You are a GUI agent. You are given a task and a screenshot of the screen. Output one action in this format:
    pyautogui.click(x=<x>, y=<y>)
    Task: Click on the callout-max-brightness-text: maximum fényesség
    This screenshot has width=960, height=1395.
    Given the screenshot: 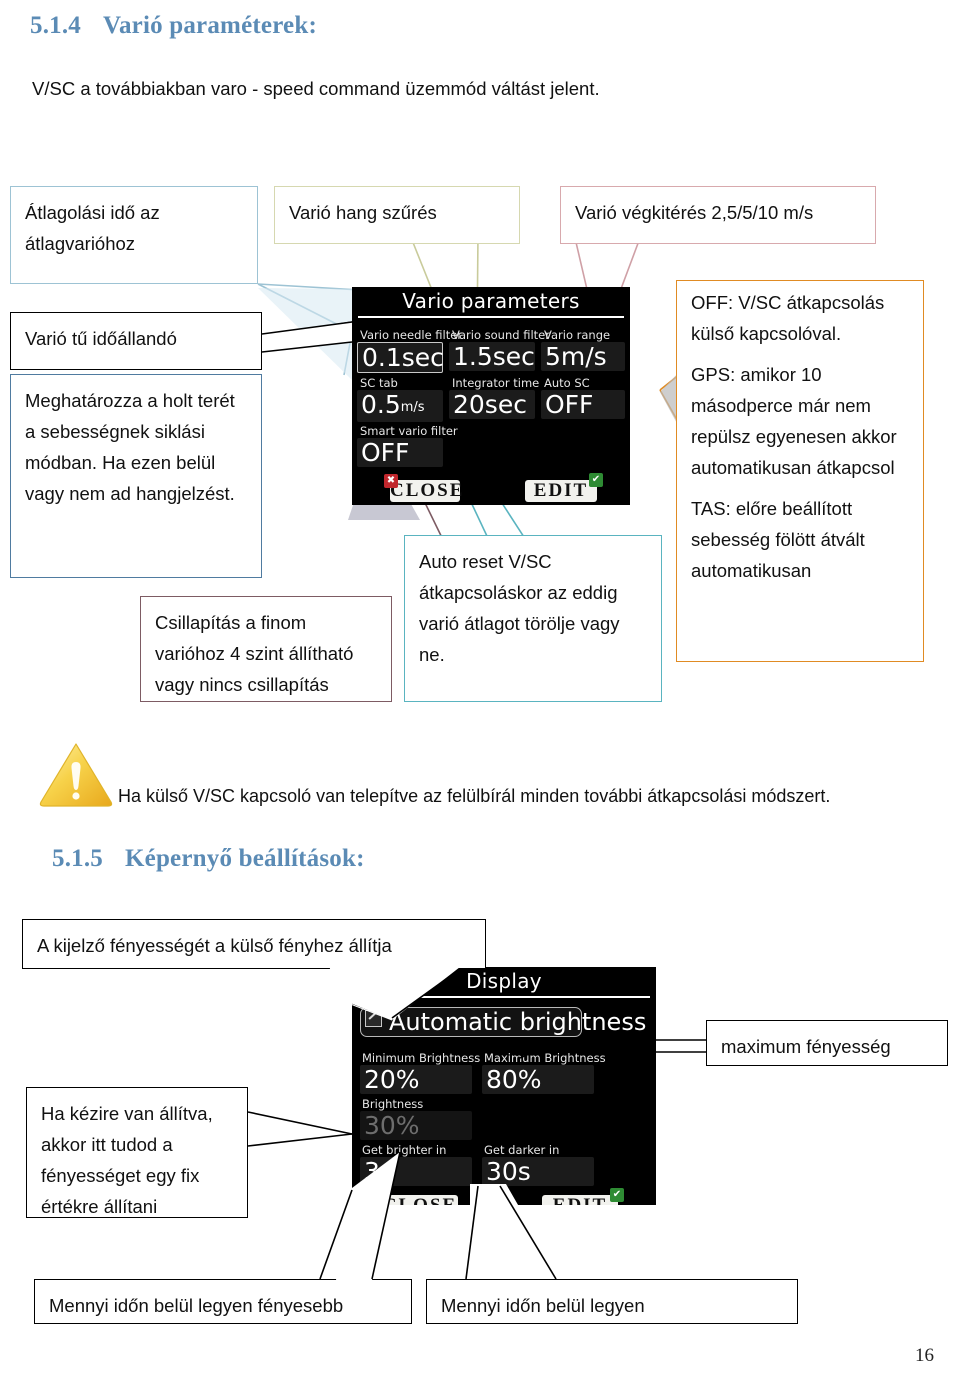 What is the action you would take?
    pyautogui.click(x=806, y=1046)
    